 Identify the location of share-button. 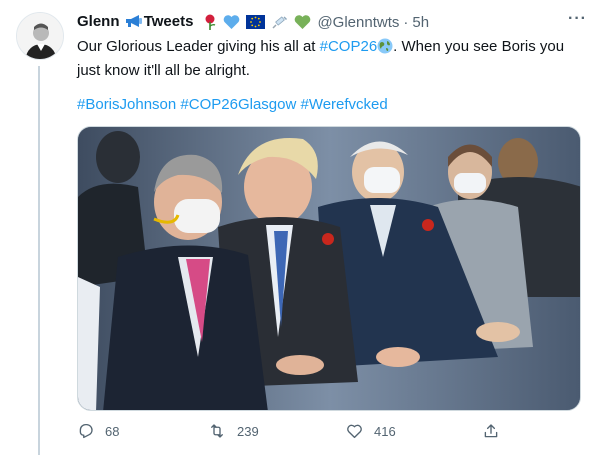
(491, 431).